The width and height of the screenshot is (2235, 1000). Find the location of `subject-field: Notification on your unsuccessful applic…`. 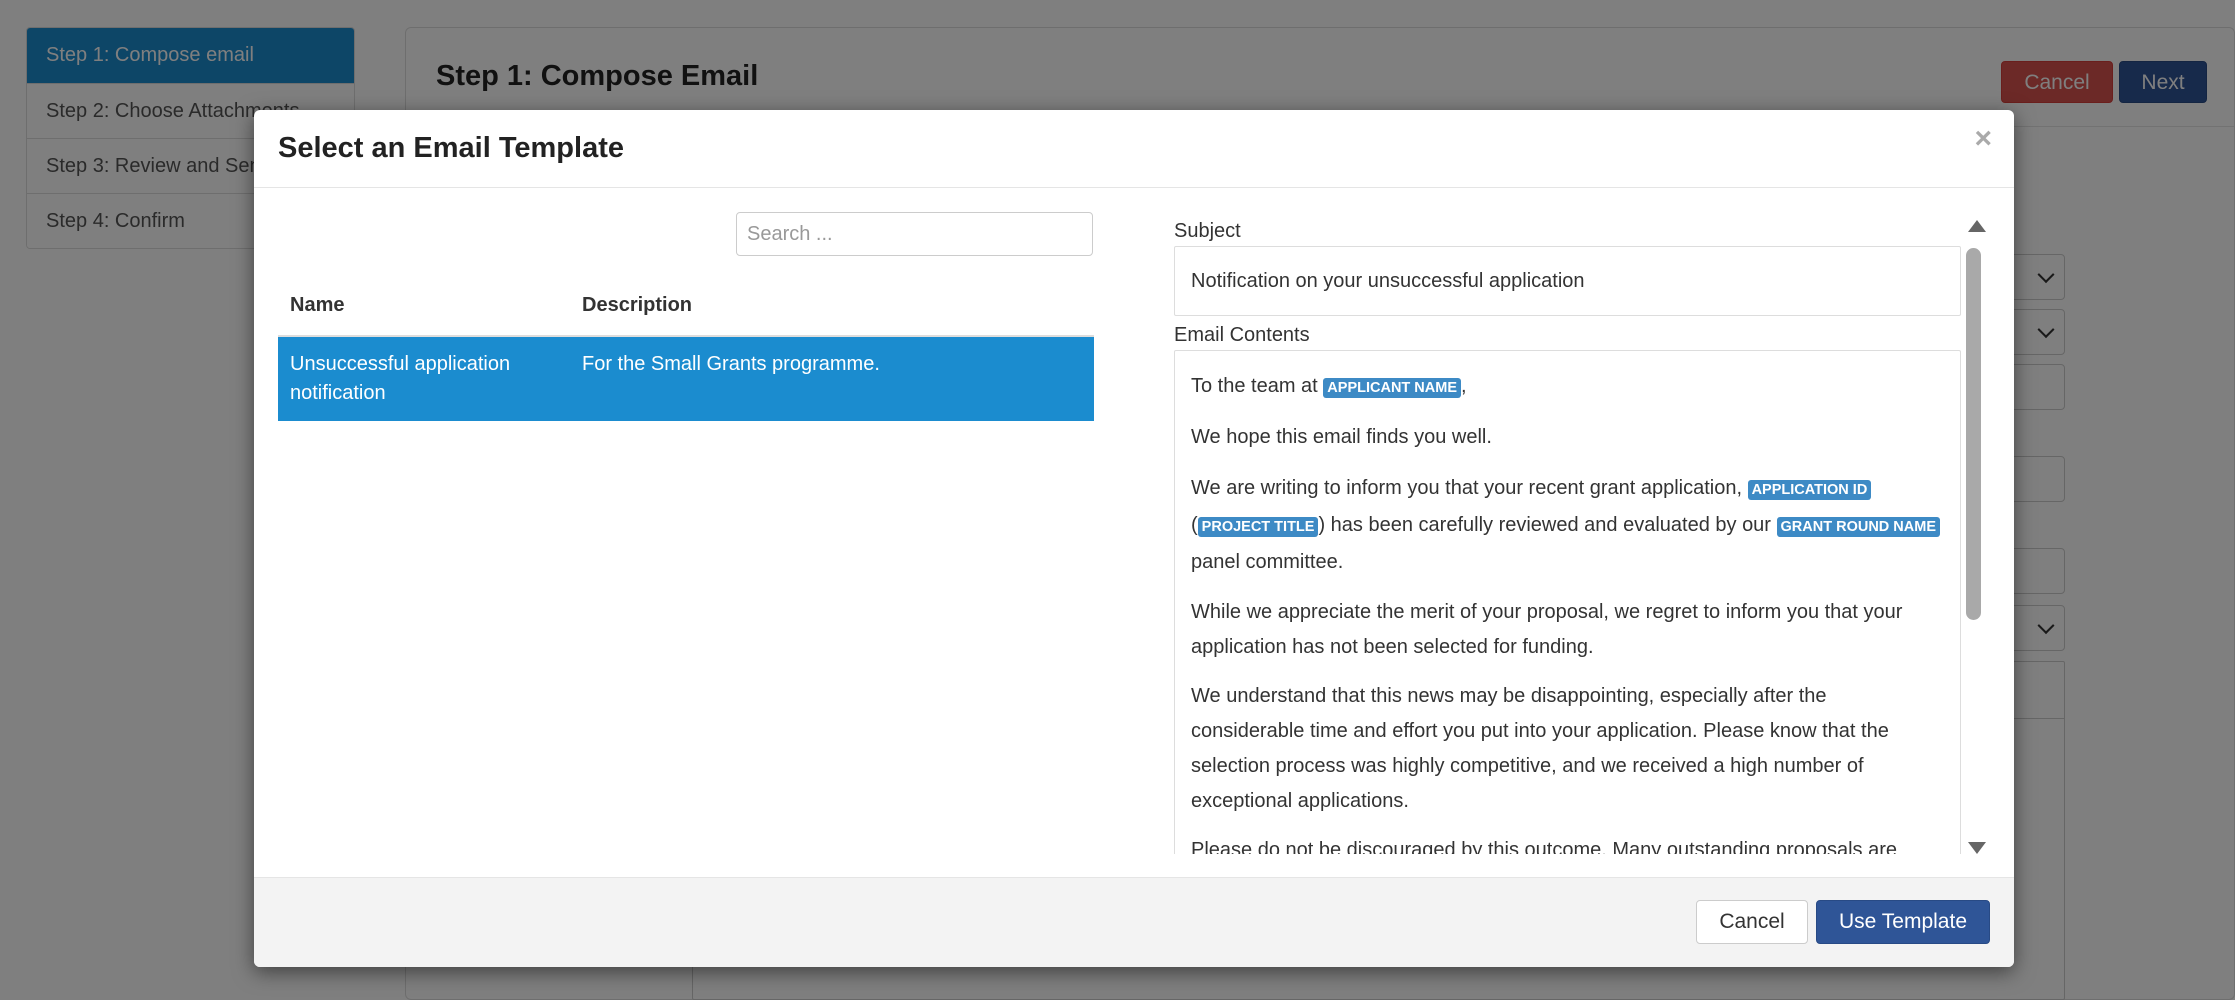

subject-field: Notification on your unsuccessful applic… is located at coordinates (1567, 281).